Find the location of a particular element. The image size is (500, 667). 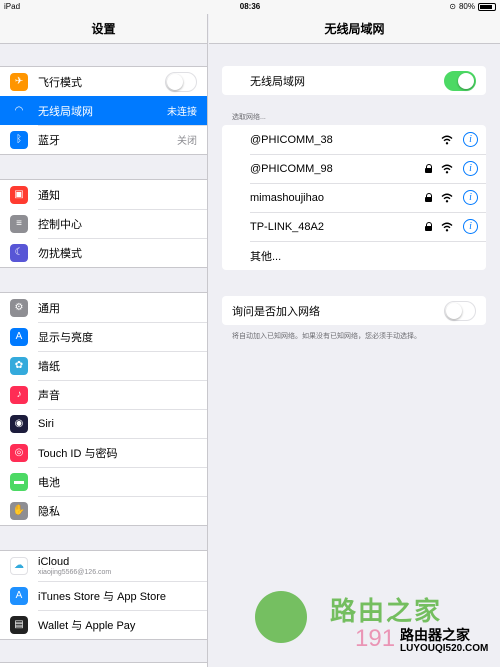

network-row: @PHICOMM_38 i is located at coordinates (354, 139).